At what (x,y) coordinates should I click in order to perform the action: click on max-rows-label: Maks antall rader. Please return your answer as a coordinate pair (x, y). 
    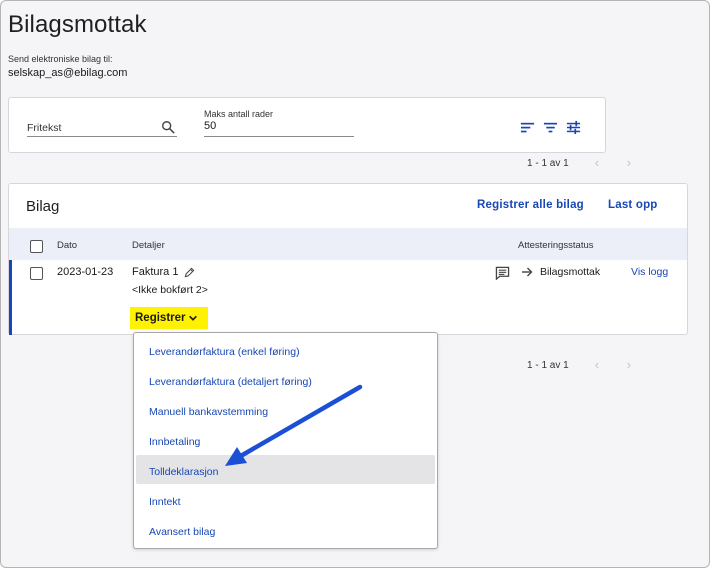
    Looking at the image, I should click on (239, 114).